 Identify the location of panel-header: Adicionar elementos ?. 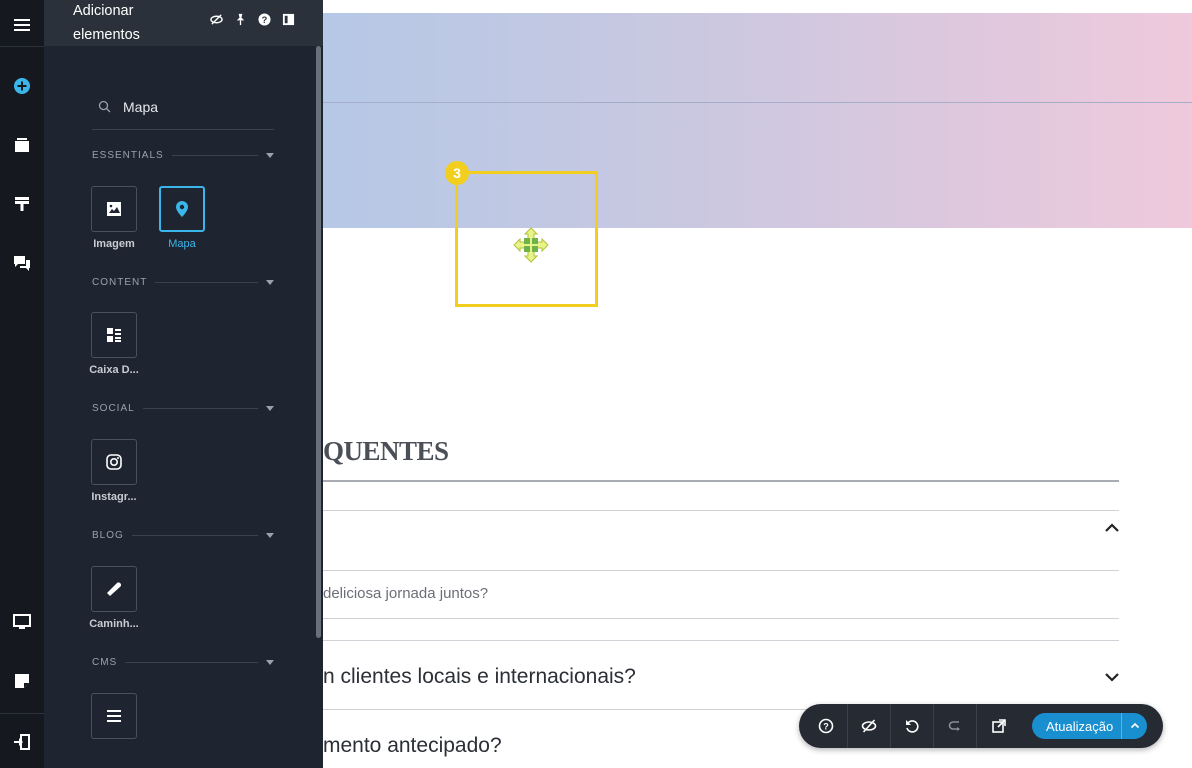
(183, 23).